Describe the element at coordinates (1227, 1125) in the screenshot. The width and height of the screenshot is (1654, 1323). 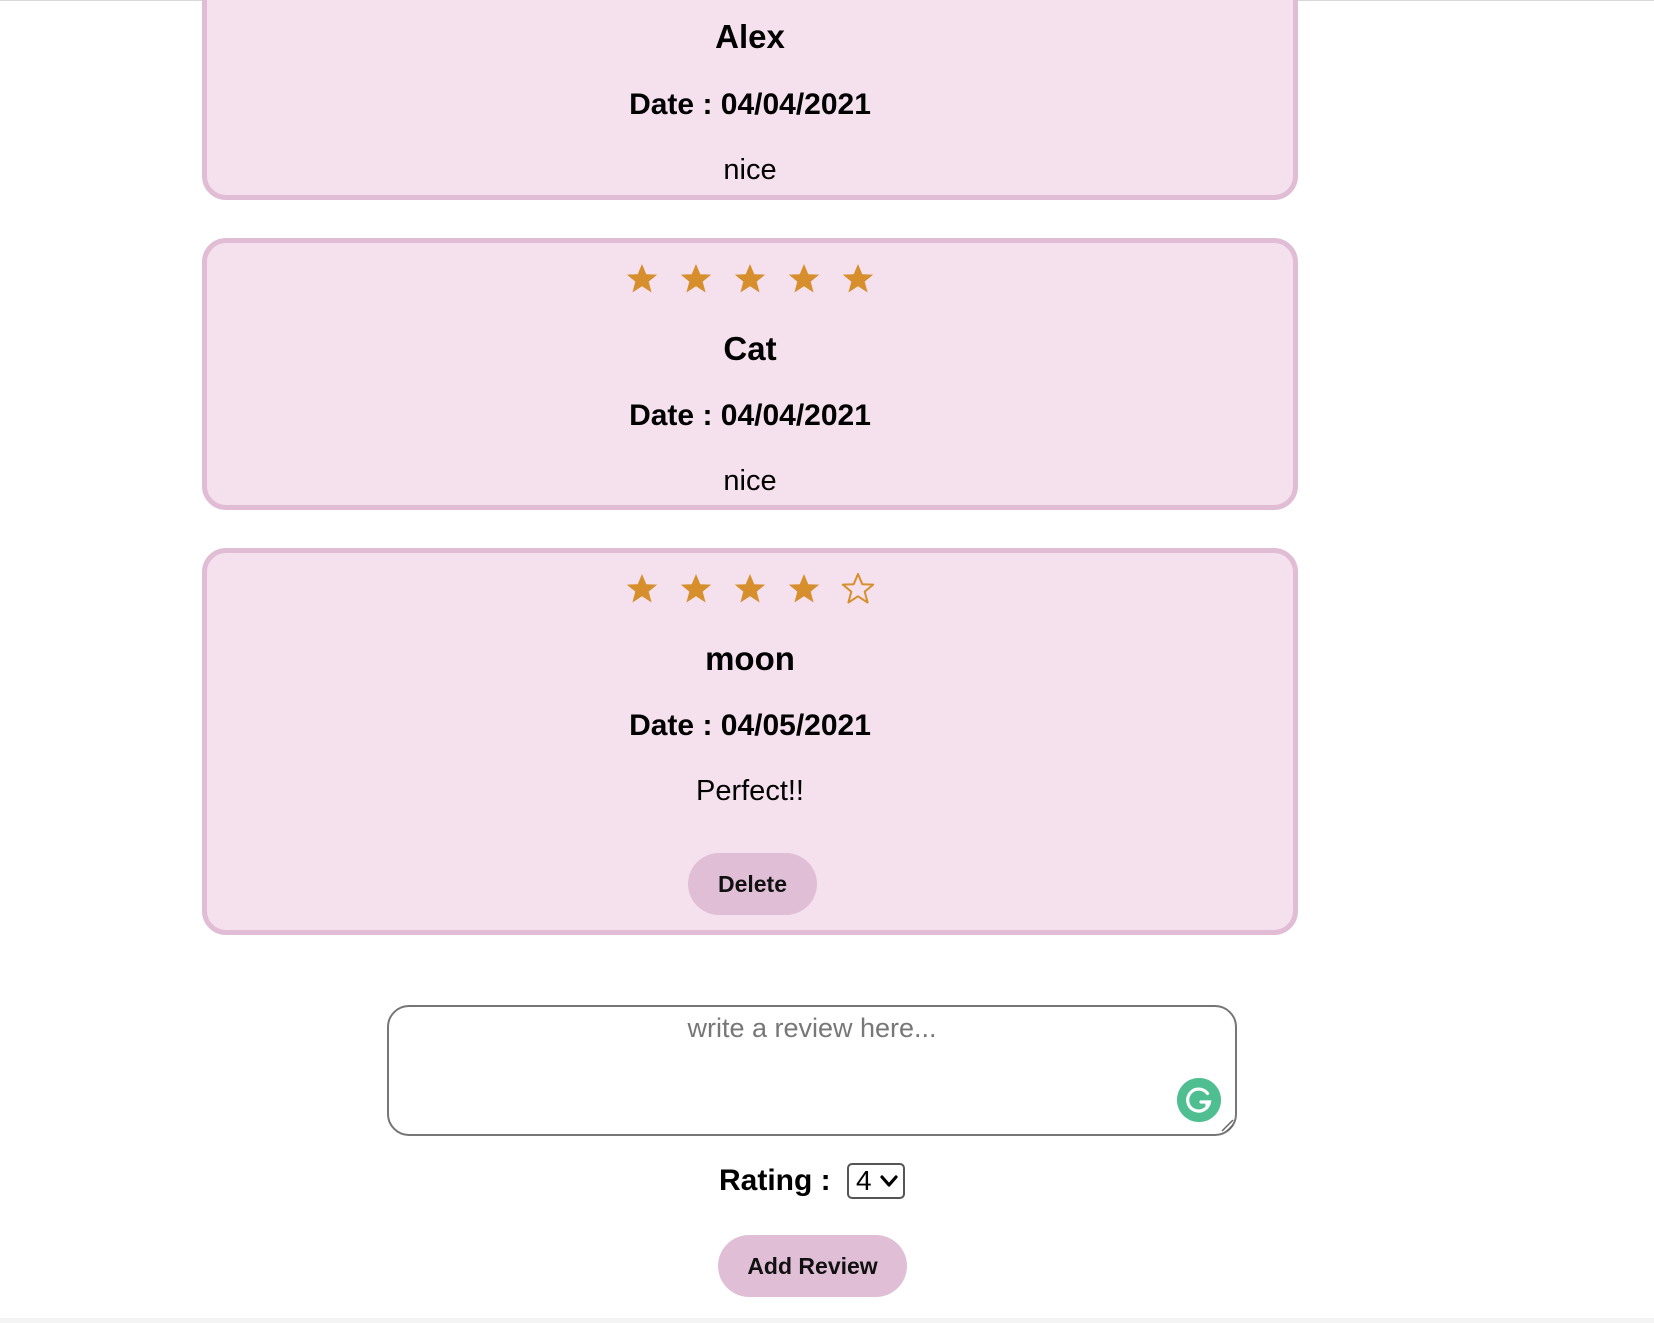
I see `resize-handle-icon` at that location.